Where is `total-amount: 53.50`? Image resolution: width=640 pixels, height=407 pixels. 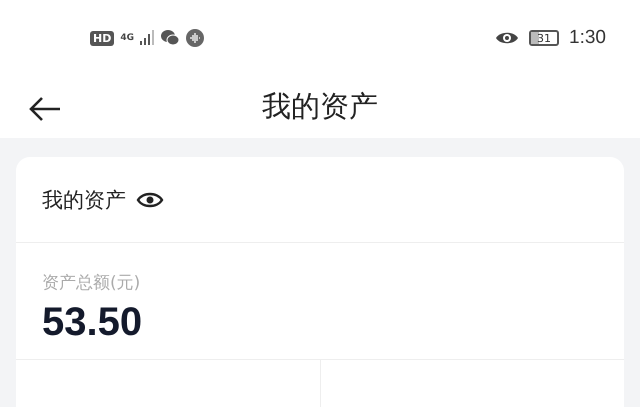 total-amount: 53.50 is located at coordinates (93, 322).